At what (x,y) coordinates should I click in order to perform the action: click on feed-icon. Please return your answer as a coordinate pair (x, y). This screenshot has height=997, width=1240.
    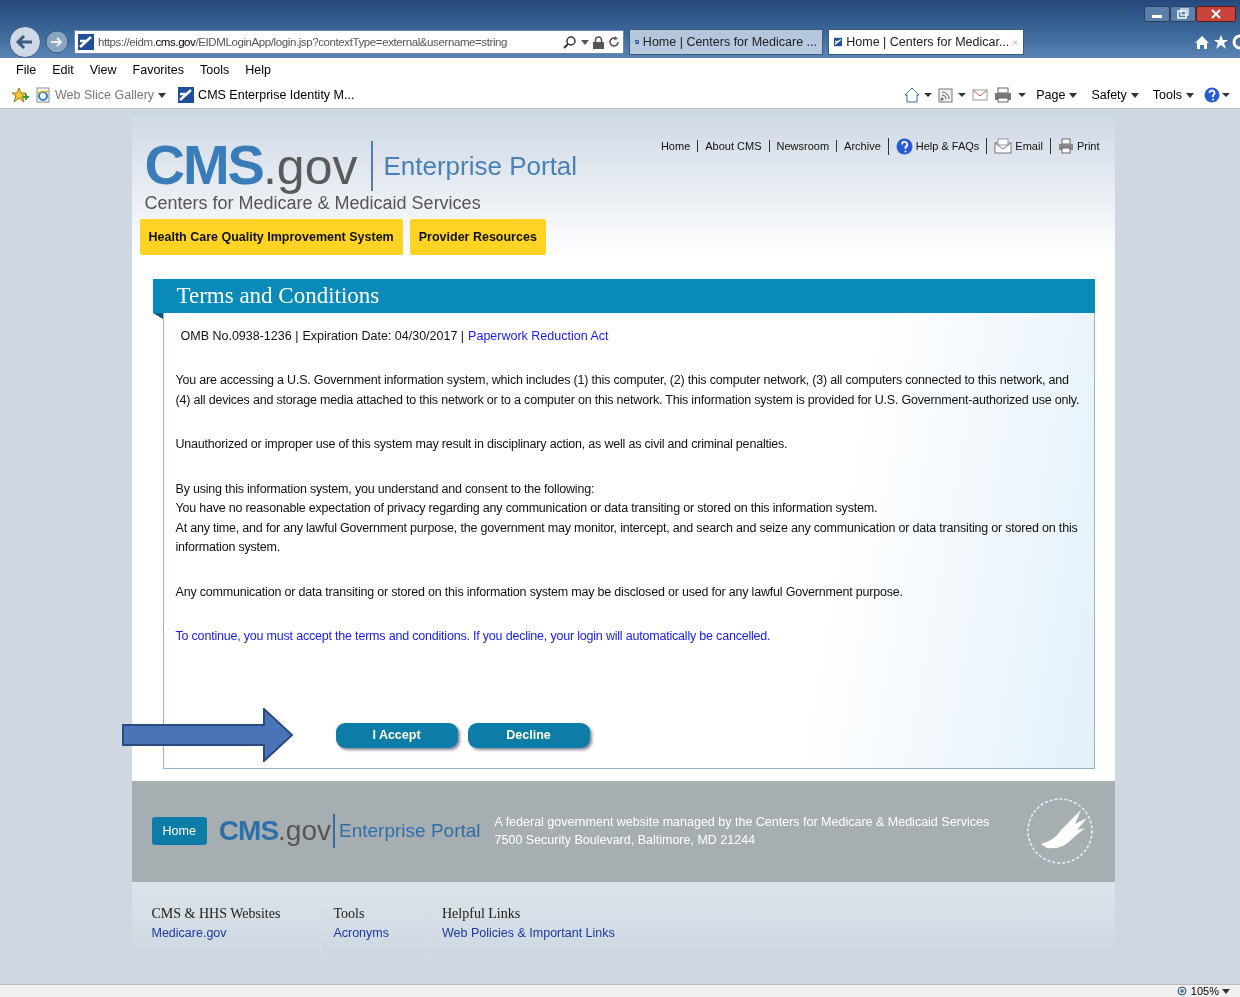
    Looking at the image, I should click on (952, 95).